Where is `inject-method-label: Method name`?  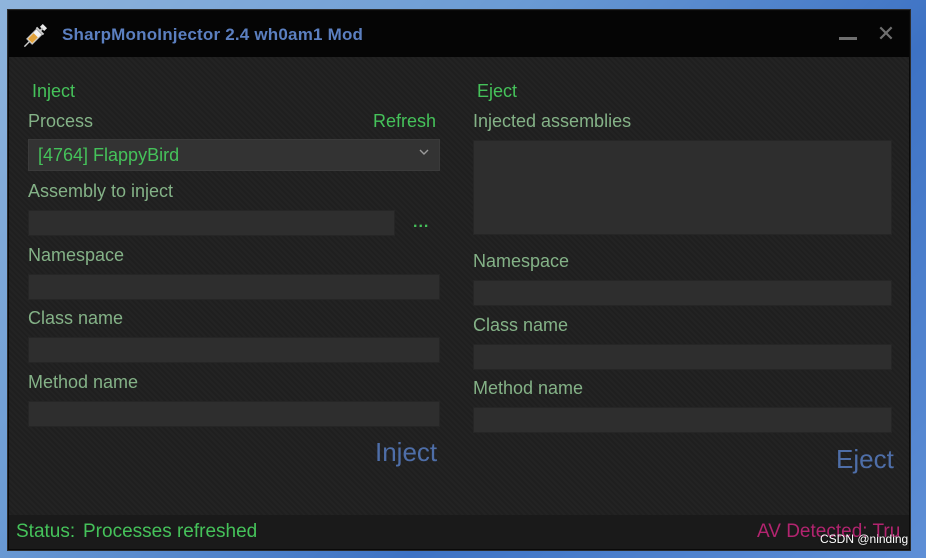
inject-method-label: Method name is located at coordinates (83, 382).